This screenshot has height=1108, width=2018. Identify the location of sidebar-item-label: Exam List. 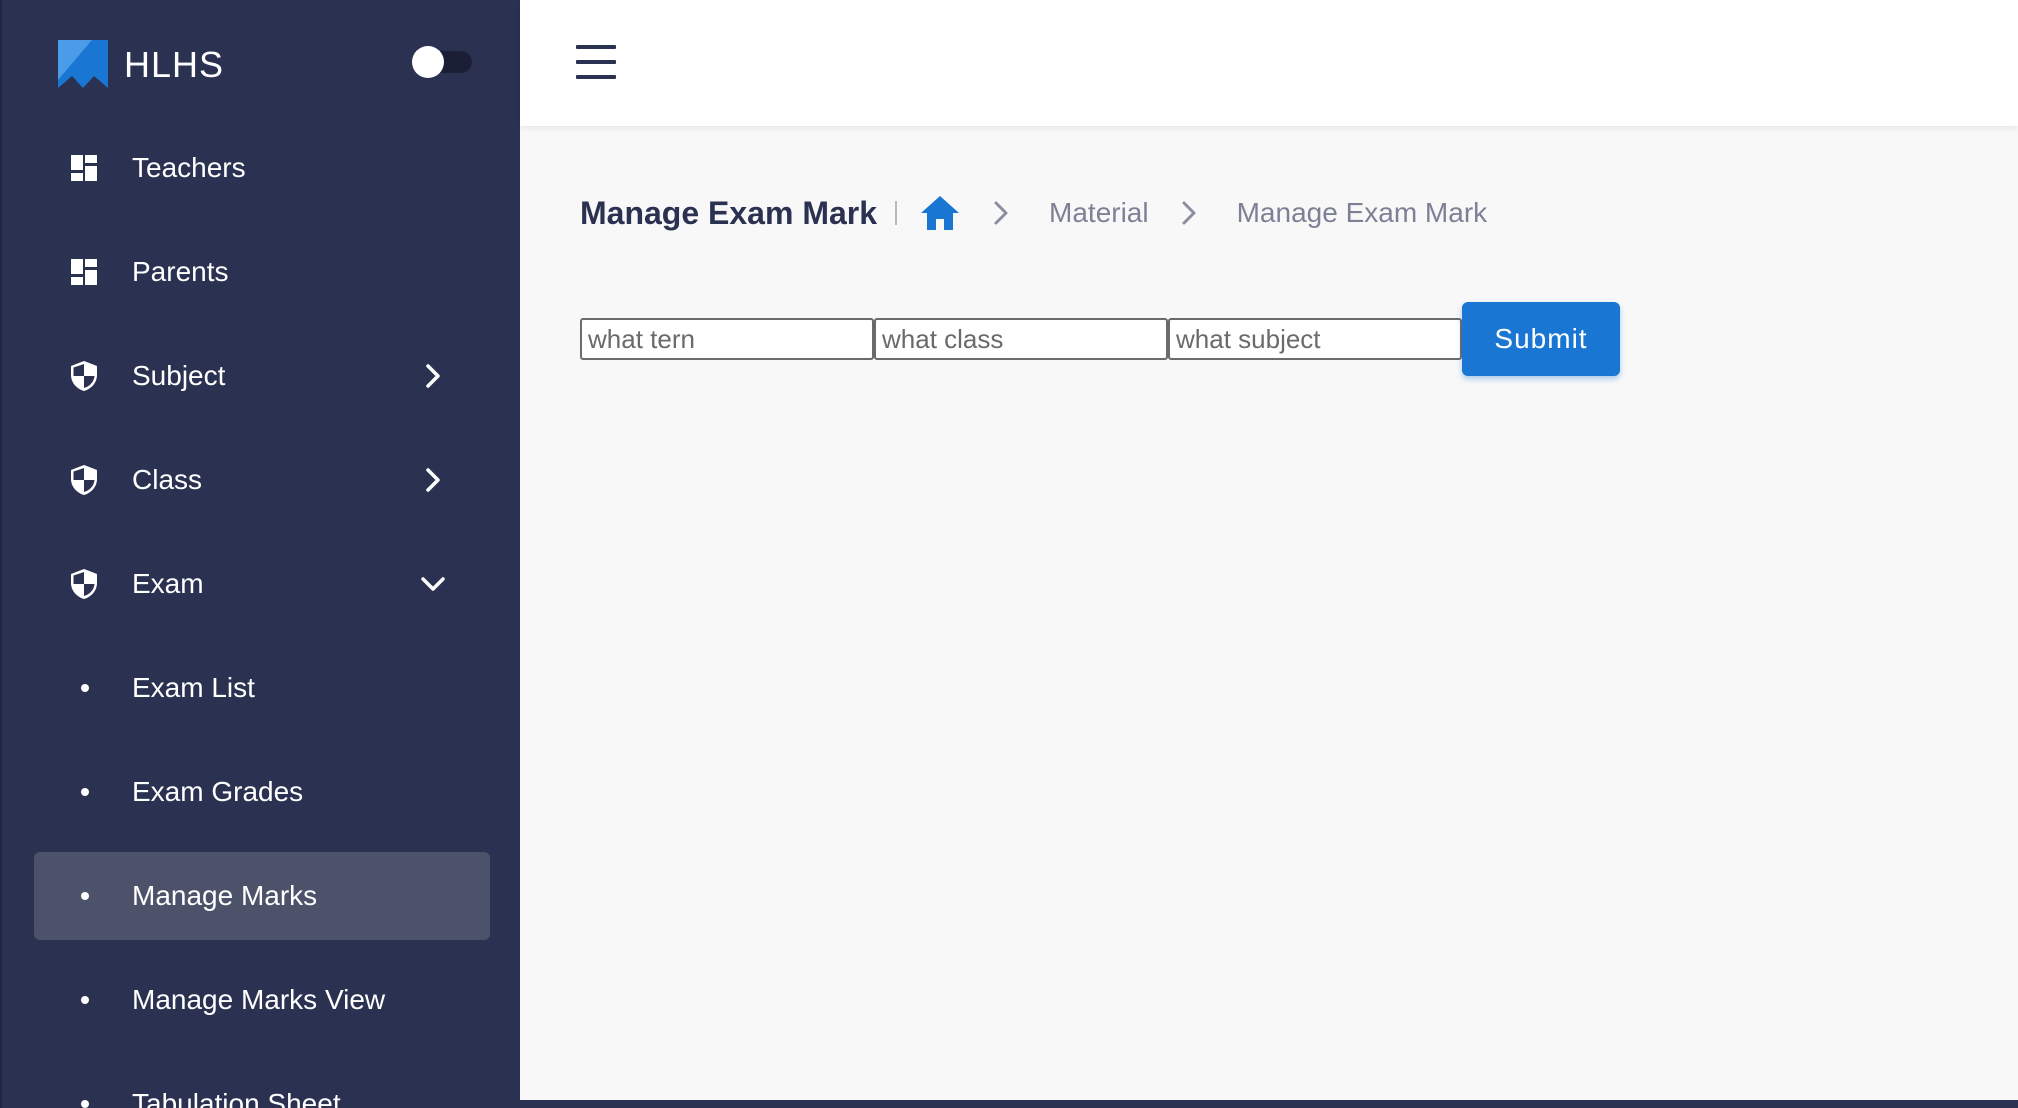
(193, 687).